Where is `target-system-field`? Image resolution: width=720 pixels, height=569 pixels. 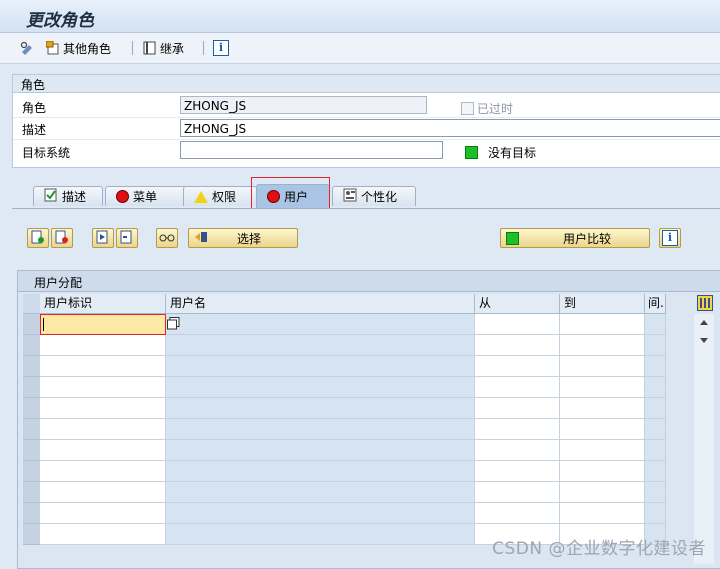 target-system-field is located at coordinates (311, 150).